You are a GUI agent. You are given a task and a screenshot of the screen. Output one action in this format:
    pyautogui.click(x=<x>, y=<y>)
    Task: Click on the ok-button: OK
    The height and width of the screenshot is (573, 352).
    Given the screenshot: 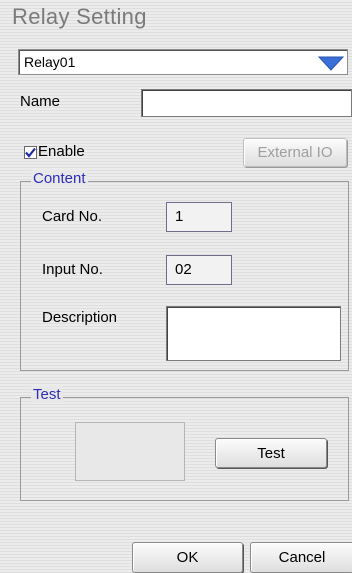 What is the action you would take?
    pyautogui.click(x=187, y=557)
    